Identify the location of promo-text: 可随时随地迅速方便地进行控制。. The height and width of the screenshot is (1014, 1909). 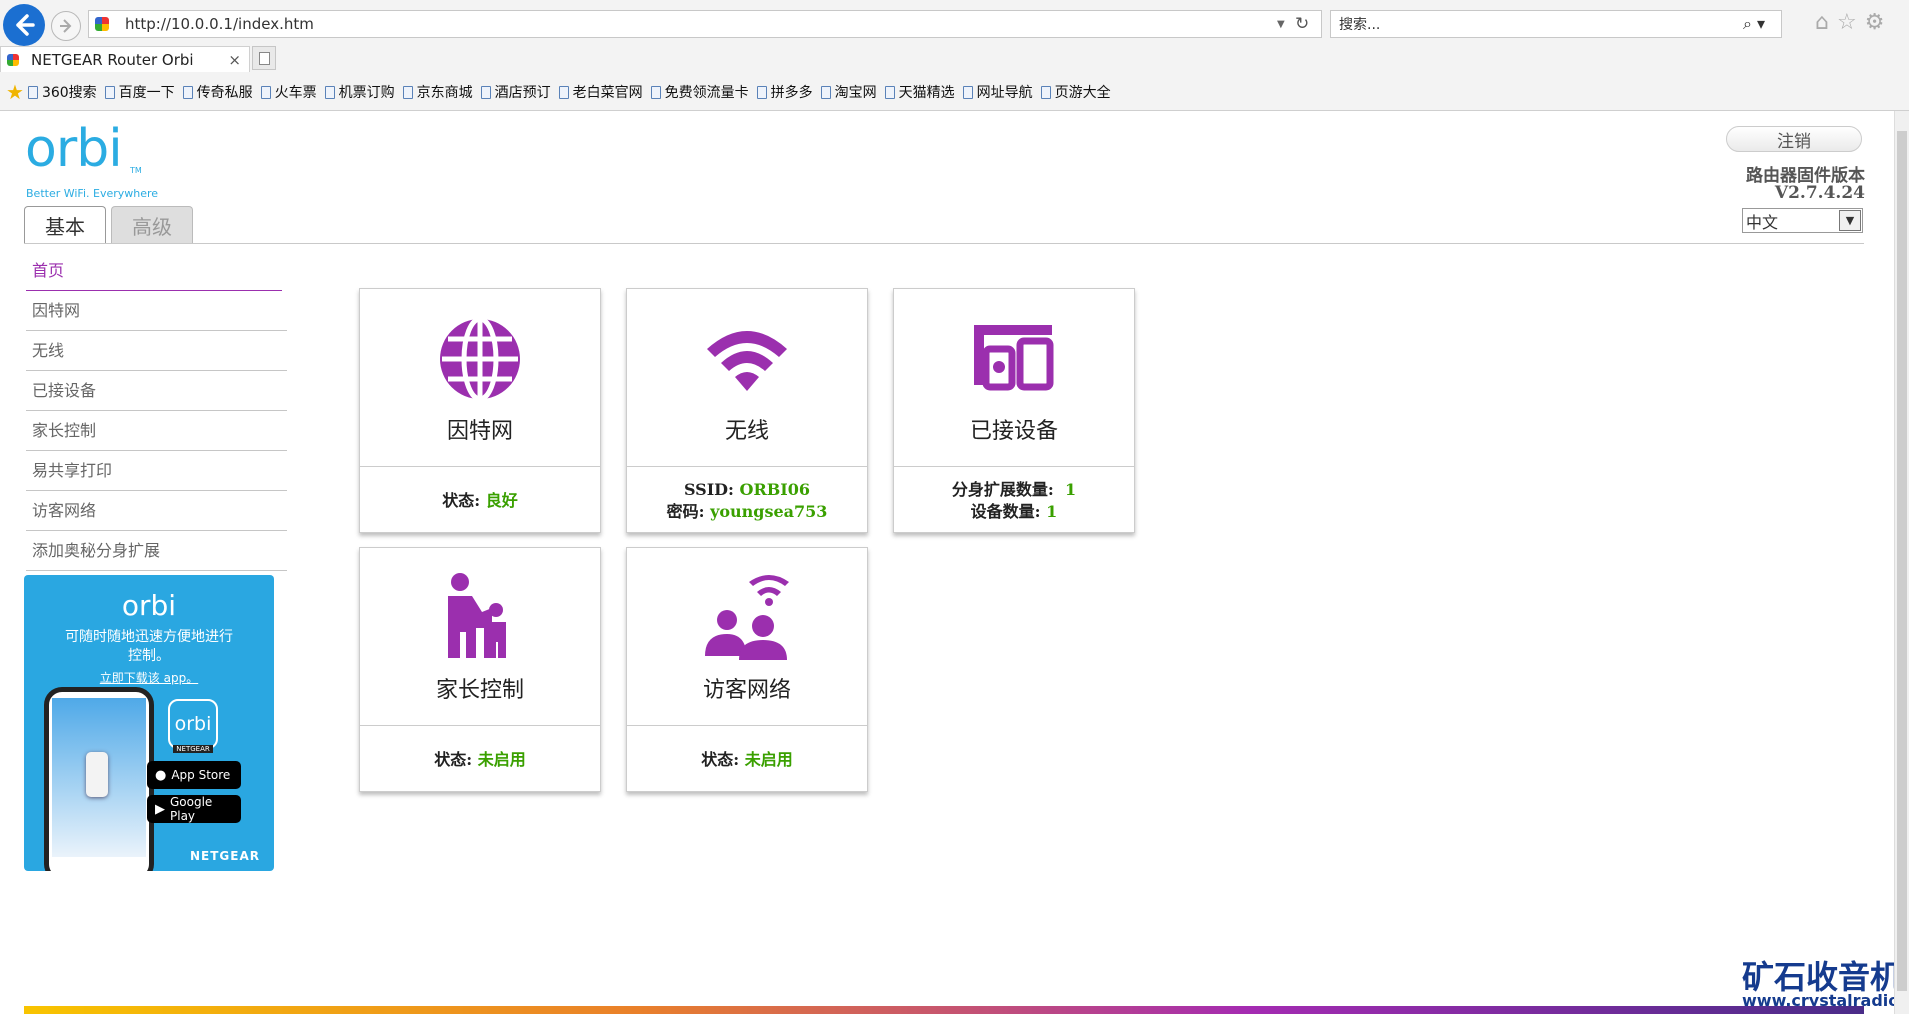
(149, 646).